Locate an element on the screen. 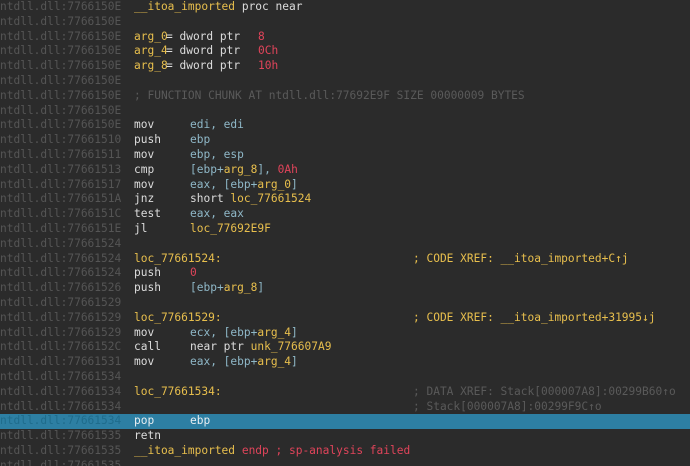  operand-symbol: arg_0 is located at coordinates (274, 184).